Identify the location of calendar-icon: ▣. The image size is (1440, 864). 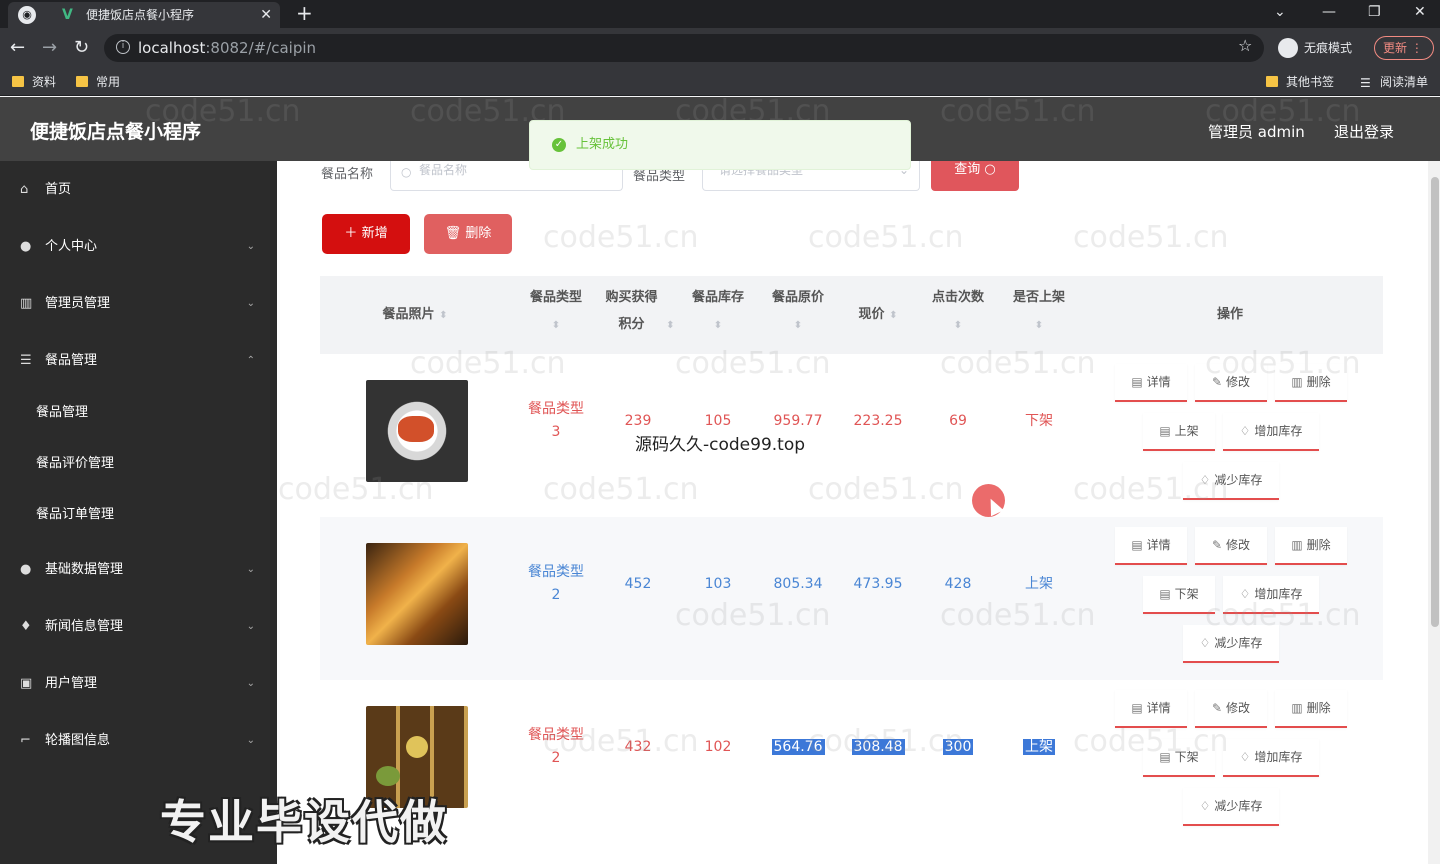
(26, 683).